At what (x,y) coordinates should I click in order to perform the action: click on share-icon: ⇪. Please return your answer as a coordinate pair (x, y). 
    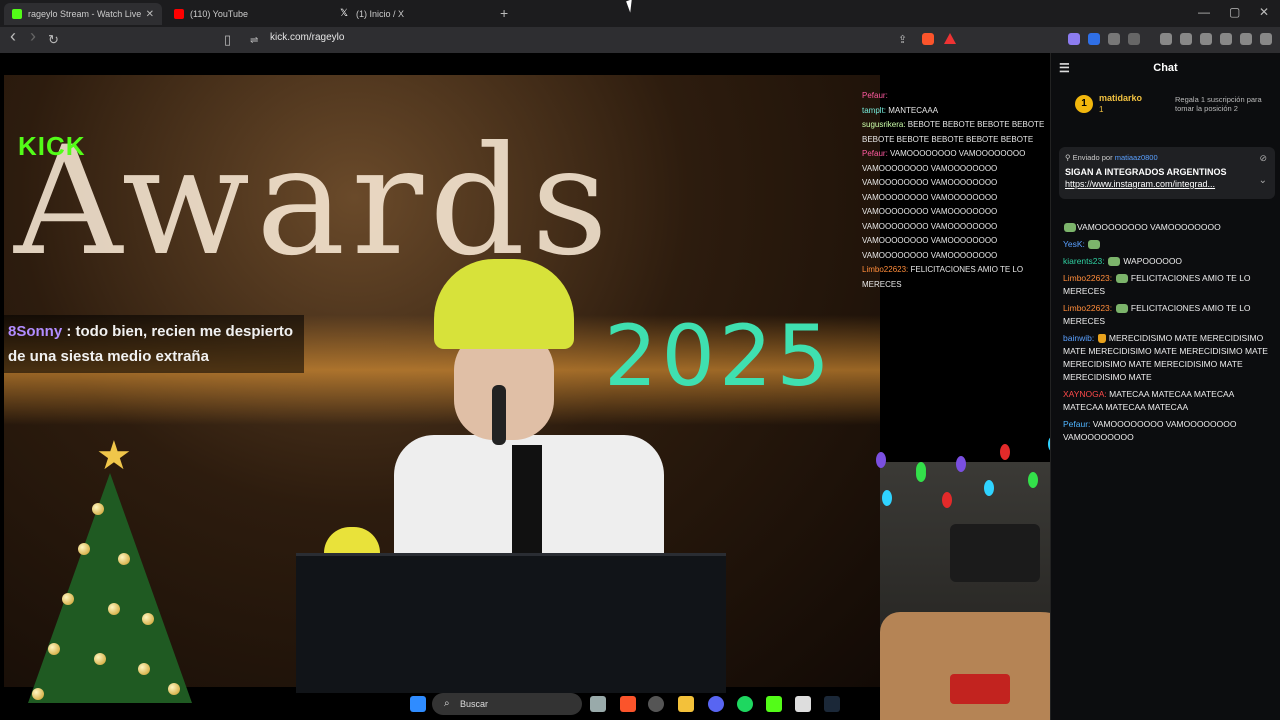
    Looking at the image, I should click on (902, 40).